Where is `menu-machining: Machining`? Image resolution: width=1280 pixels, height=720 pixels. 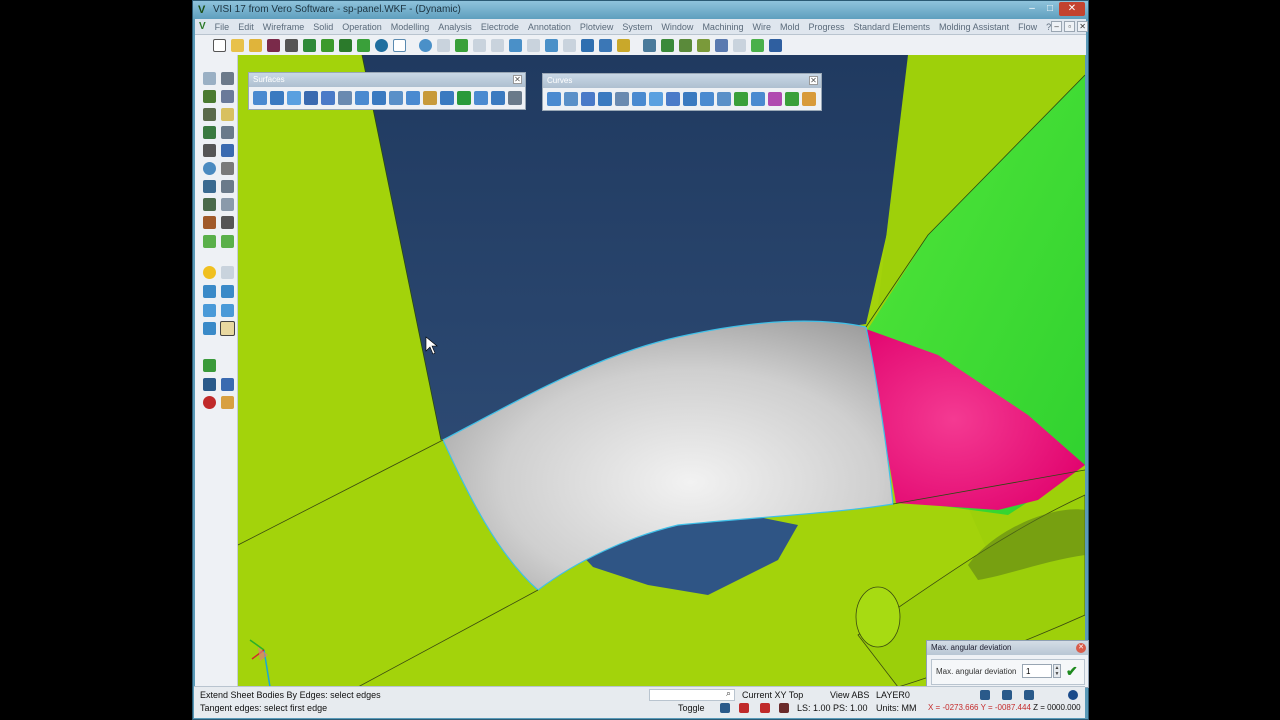
menu-machining: Machining is located at coordinates (722, 27).